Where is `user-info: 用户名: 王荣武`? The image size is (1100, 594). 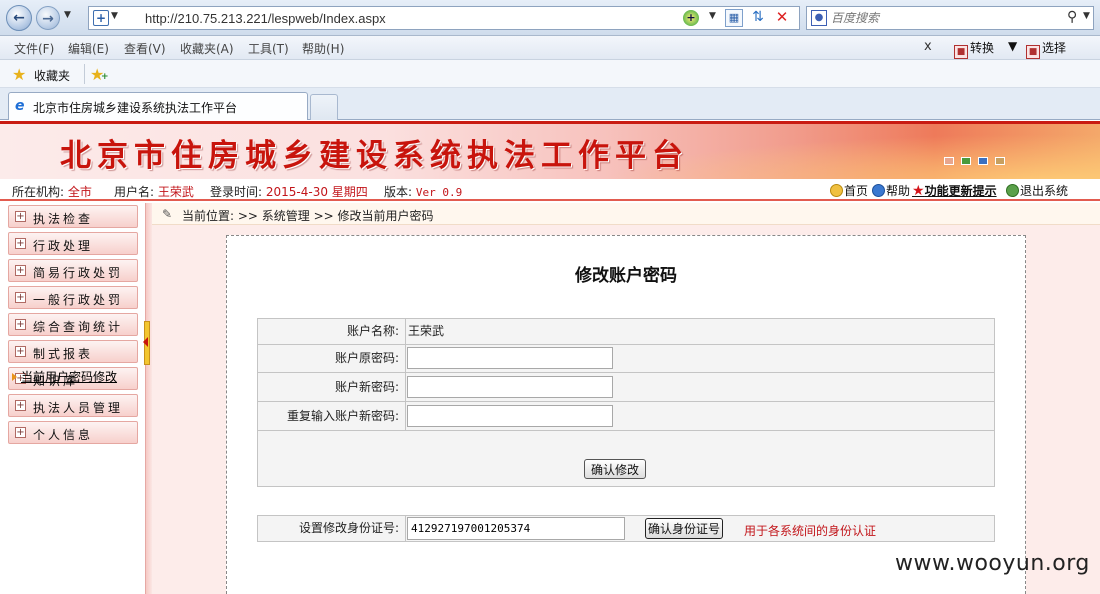 user-info: 用户名: 王荣武 is located at coordinates (154, 191).